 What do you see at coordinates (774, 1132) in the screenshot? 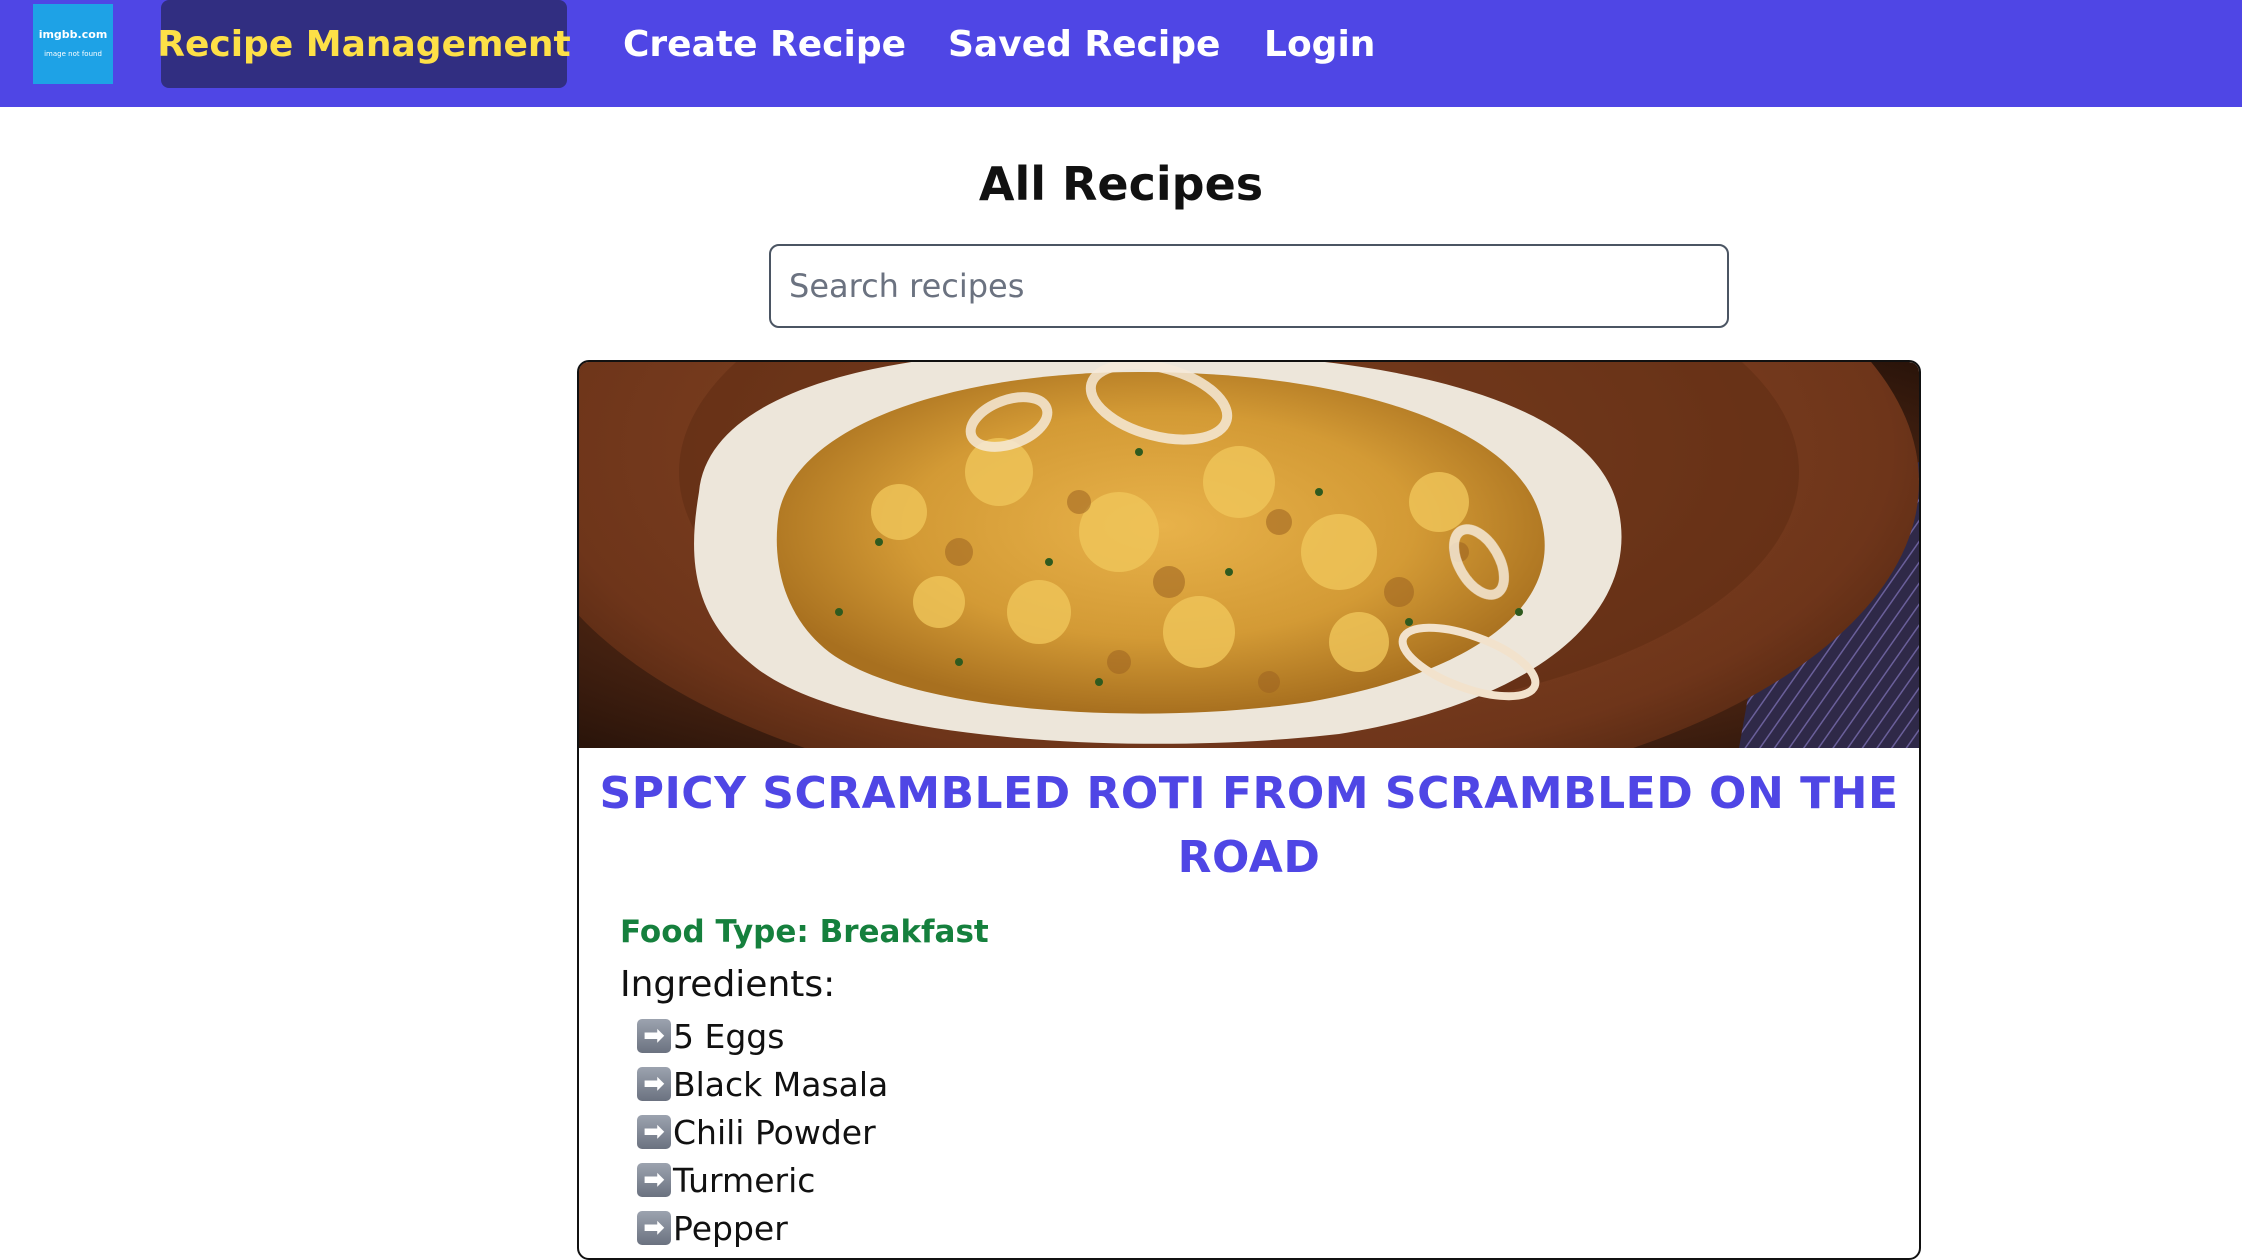
I see `ingredient-text: Chili Powder` at bounding box center [774, 1132].